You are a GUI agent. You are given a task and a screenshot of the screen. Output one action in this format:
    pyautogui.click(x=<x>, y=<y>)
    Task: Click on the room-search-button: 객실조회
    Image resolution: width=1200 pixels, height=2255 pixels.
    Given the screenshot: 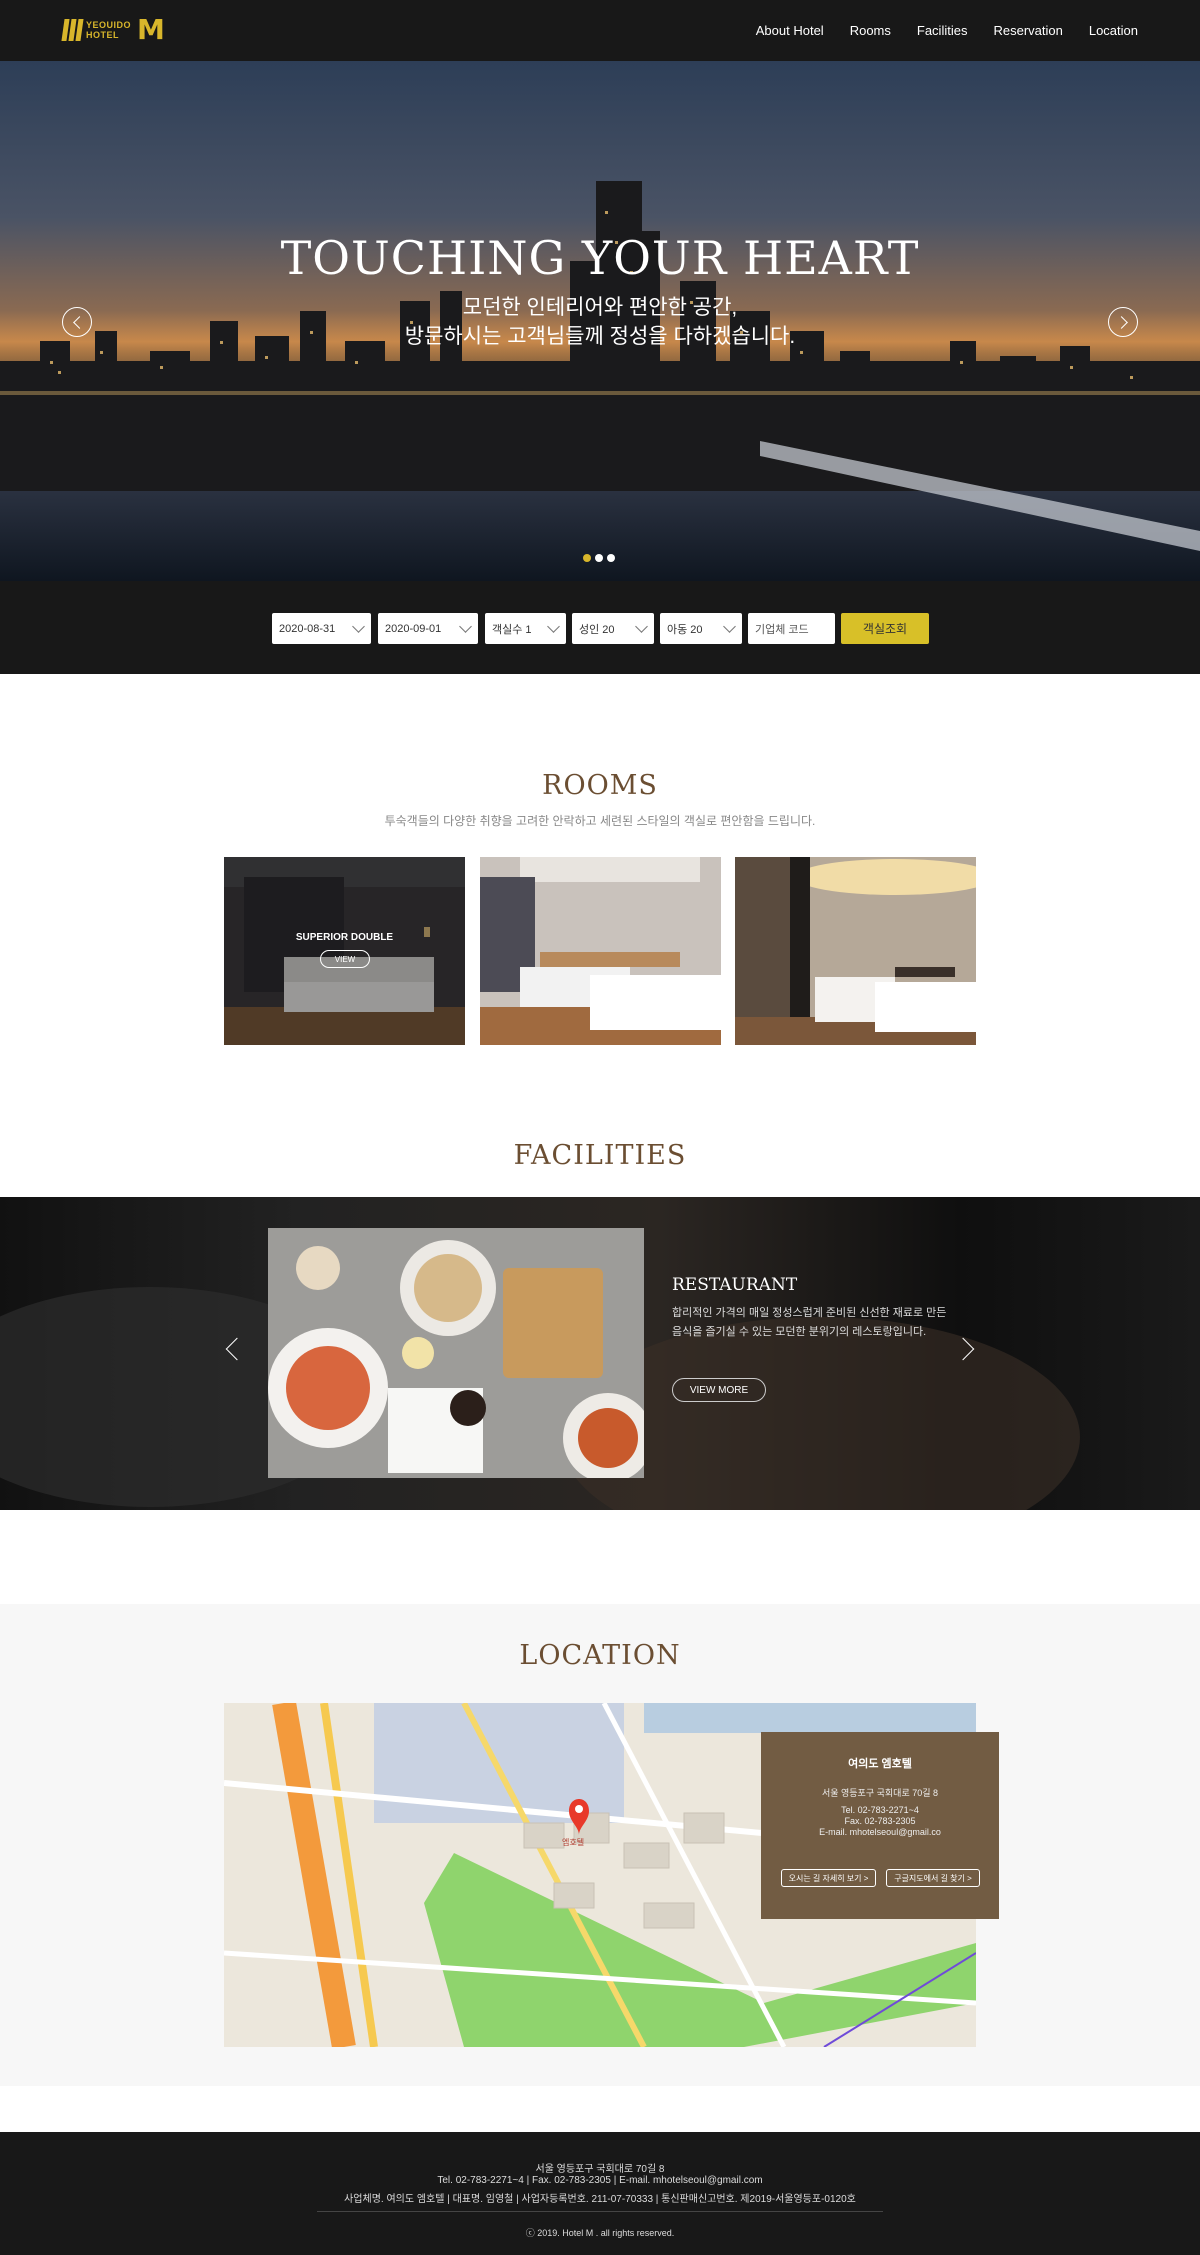 What is the action you would take?
    pyautogui.click(x=885, y=628)
    